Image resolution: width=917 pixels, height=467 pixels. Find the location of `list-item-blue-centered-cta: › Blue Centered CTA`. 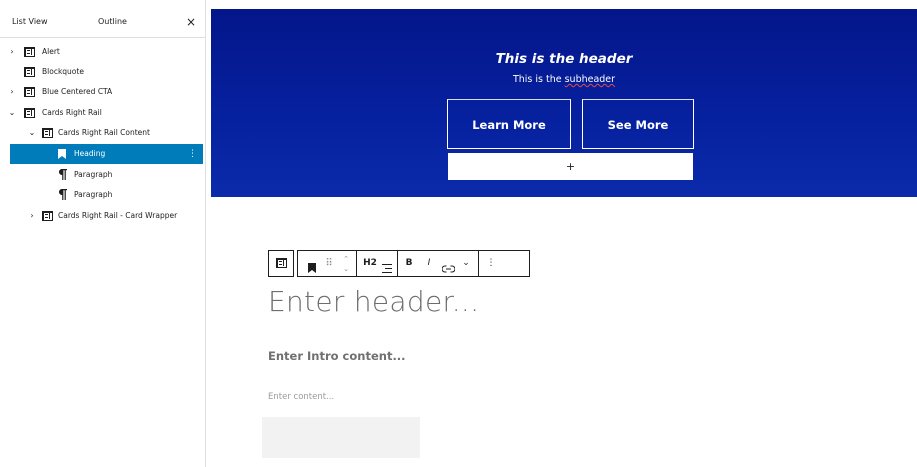

list-item-blue-centered-cta: › Blue Centered CTA is located at coordinates (102, 92).